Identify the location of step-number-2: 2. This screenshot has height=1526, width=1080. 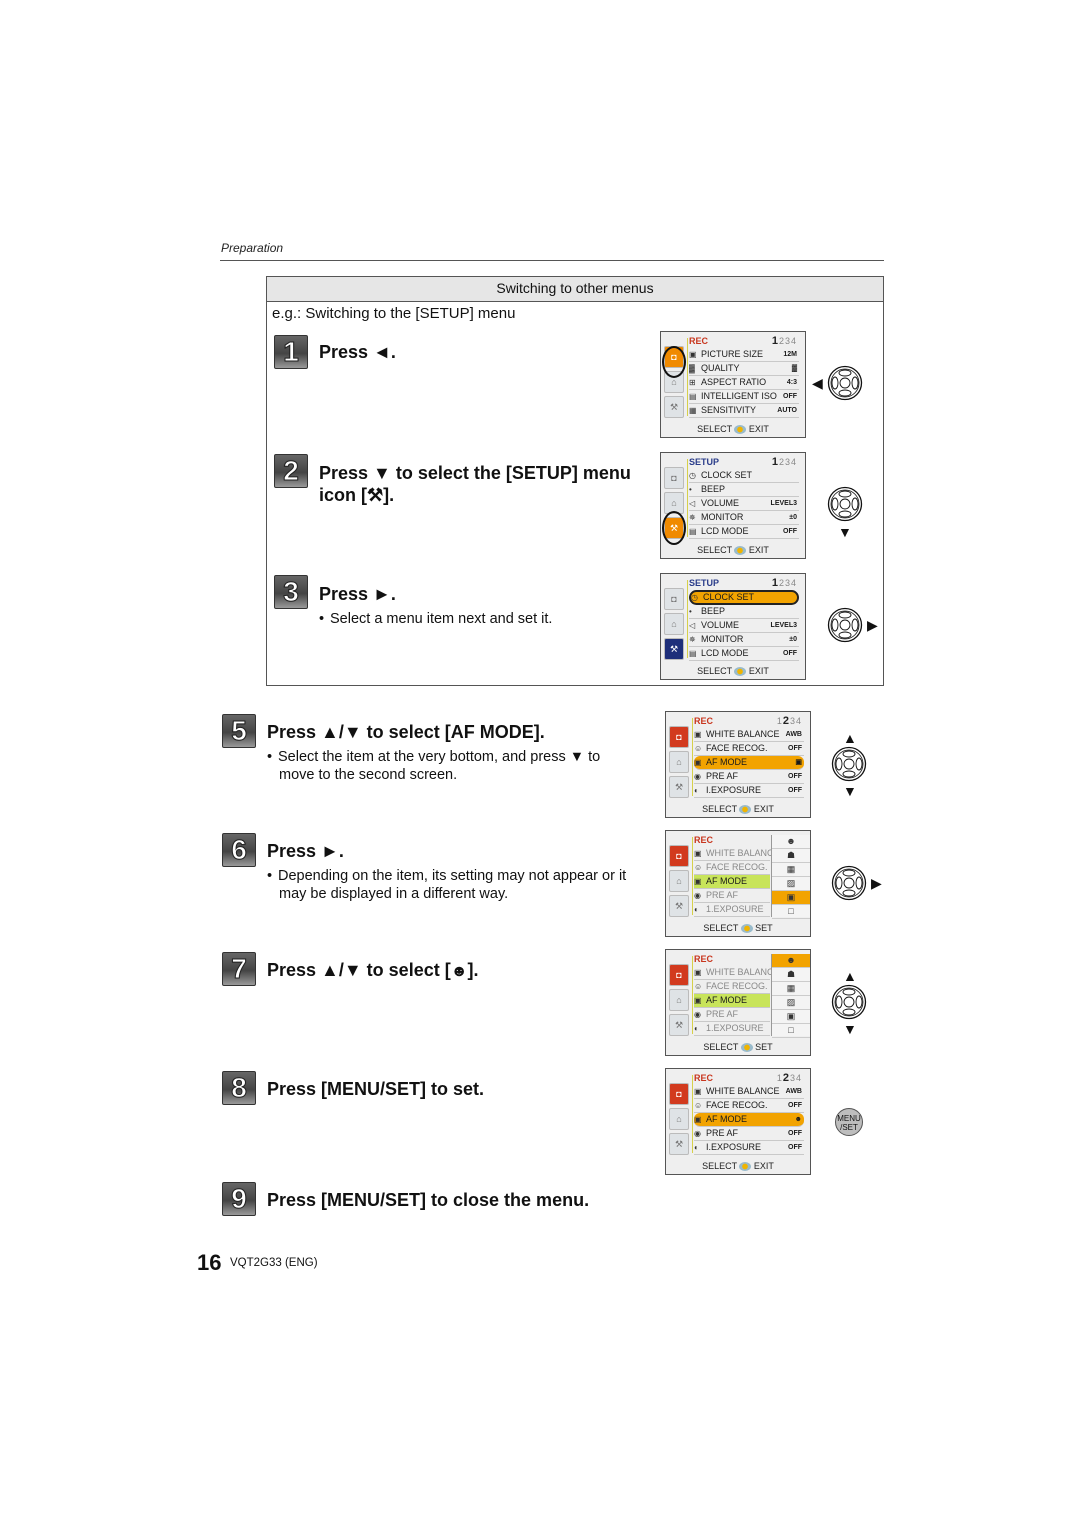
(291, 471).